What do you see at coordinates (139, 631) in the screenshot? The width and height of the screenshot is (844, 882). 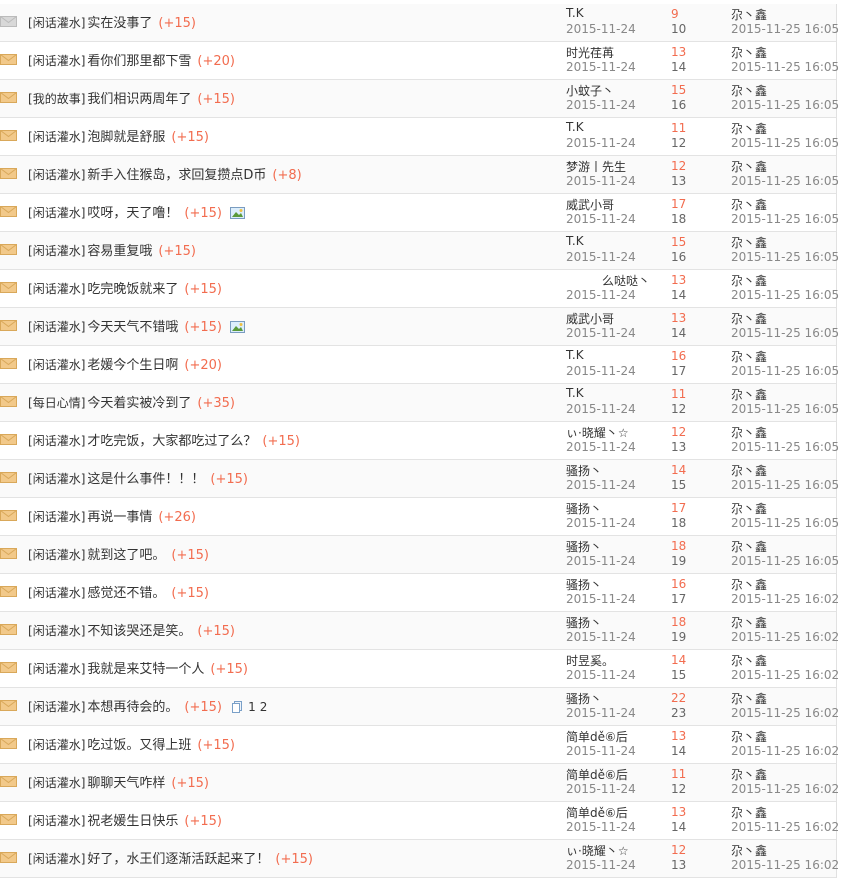 I see `thread-title-link: 不知该哭还是笑。` at bounding box center [139, 631].